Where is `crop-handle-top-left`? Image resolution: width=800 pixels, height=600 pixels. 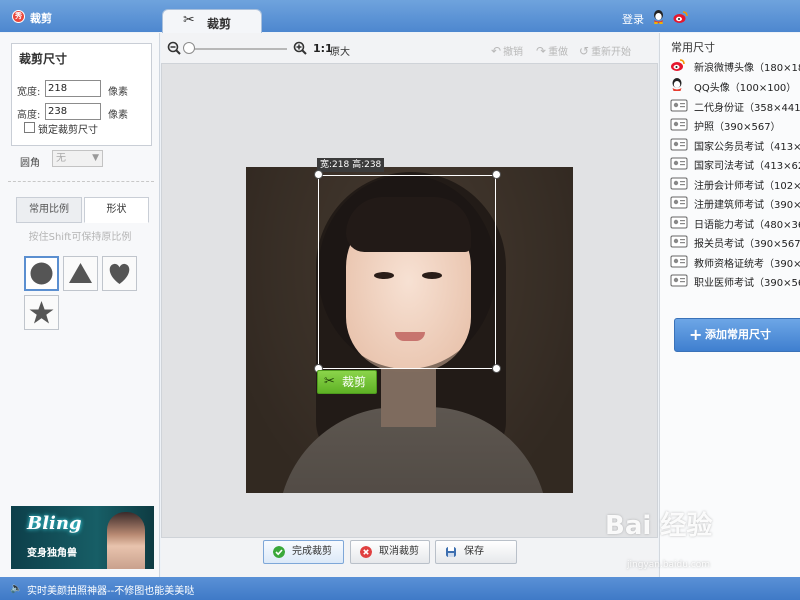 crop-handle-top-left is located at coordinates (318, 174).